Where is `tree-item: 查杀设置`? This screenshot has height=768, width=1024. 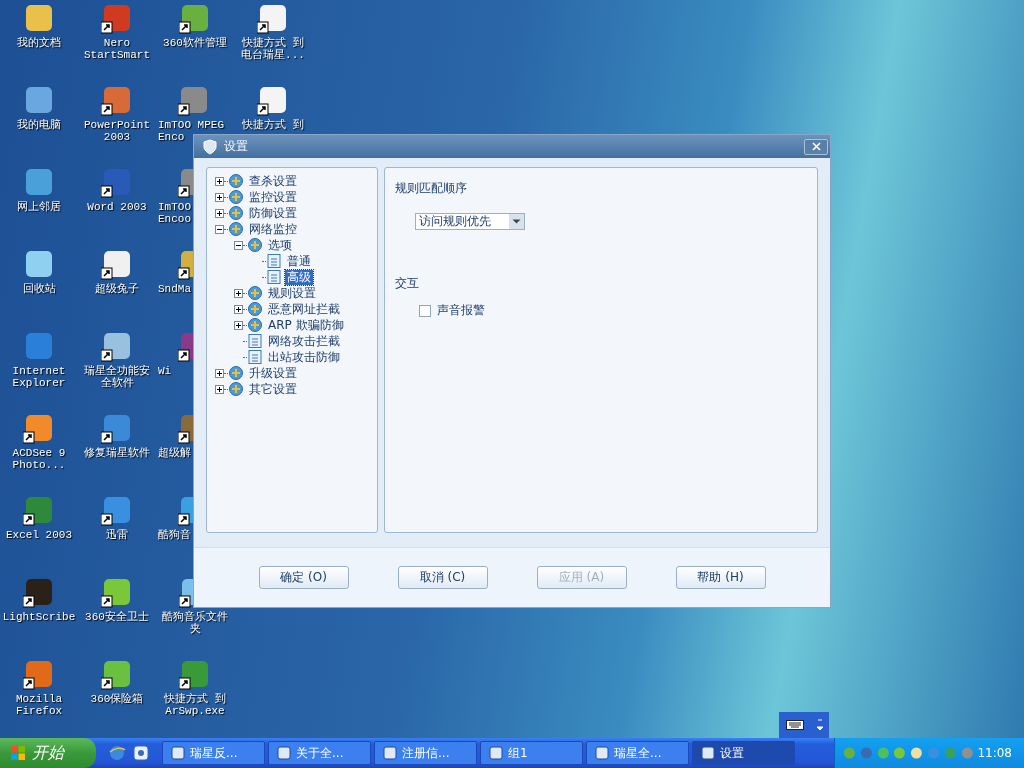
tree-item: 查杀设置 is located at coordinates (273, 181).